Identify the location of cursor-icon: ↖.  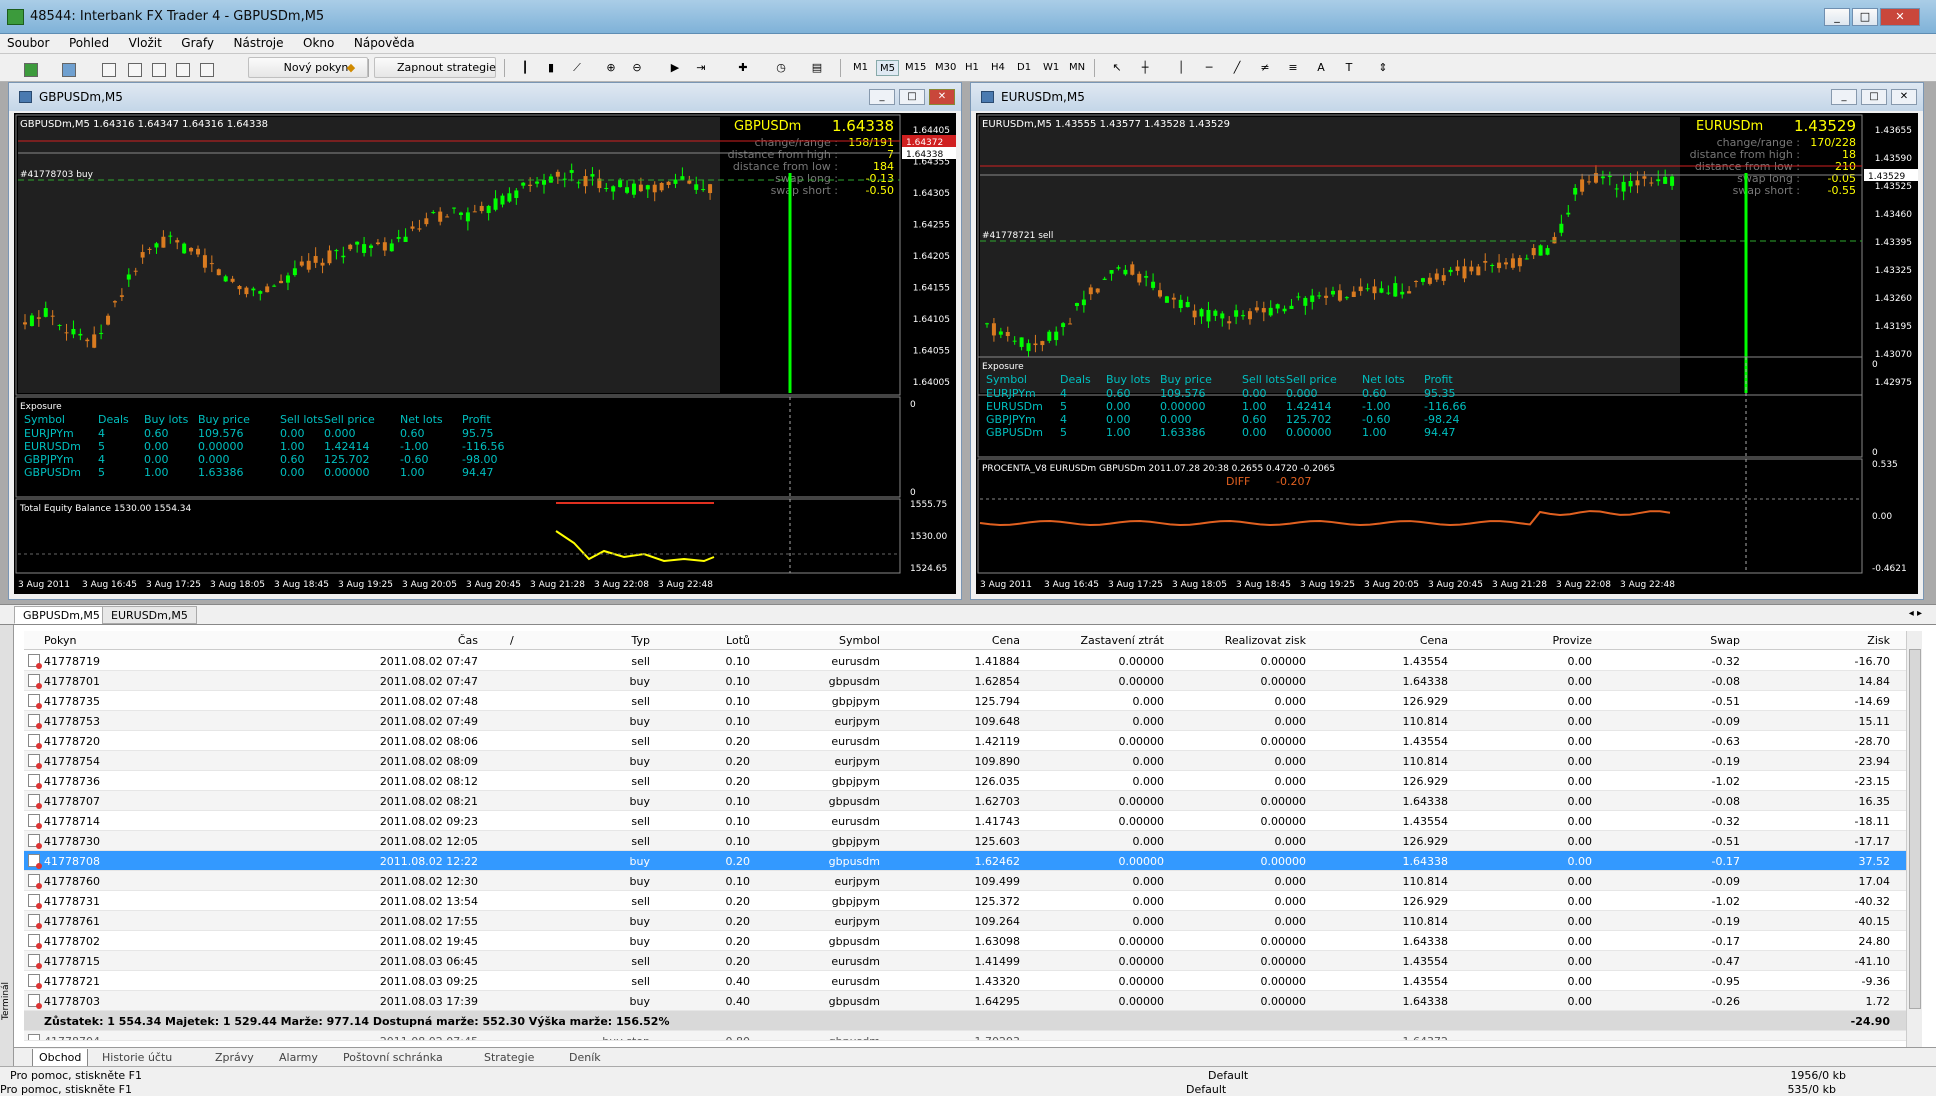
(1117, 67).